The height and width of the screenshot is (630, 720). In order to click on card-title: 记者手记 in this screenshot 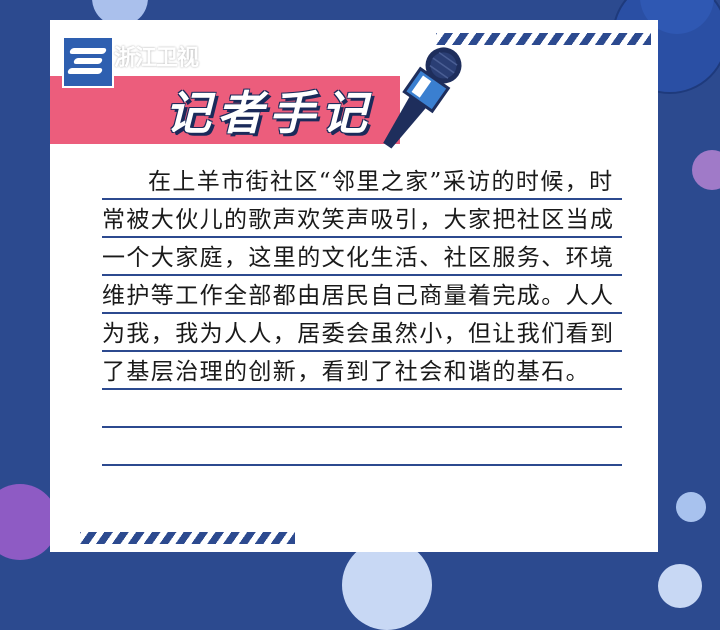, I will do `click(269, 113)`.